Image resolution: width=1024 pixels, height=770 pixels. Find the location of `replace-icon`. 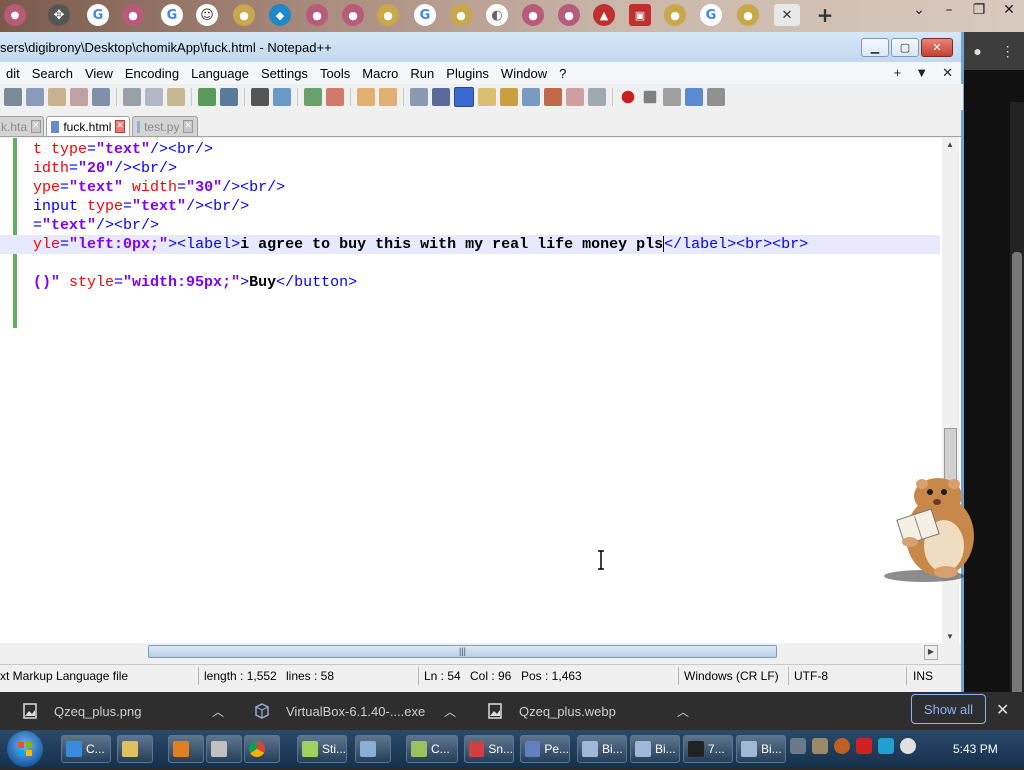

replace-icon is located at coordinates (282, 97).